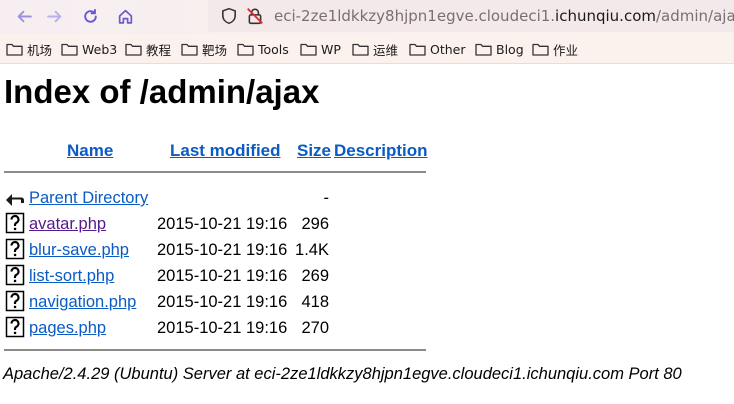  Describe the element at coordinates (315, 302) in the screenshot. I see `file-size: 418` at that location.